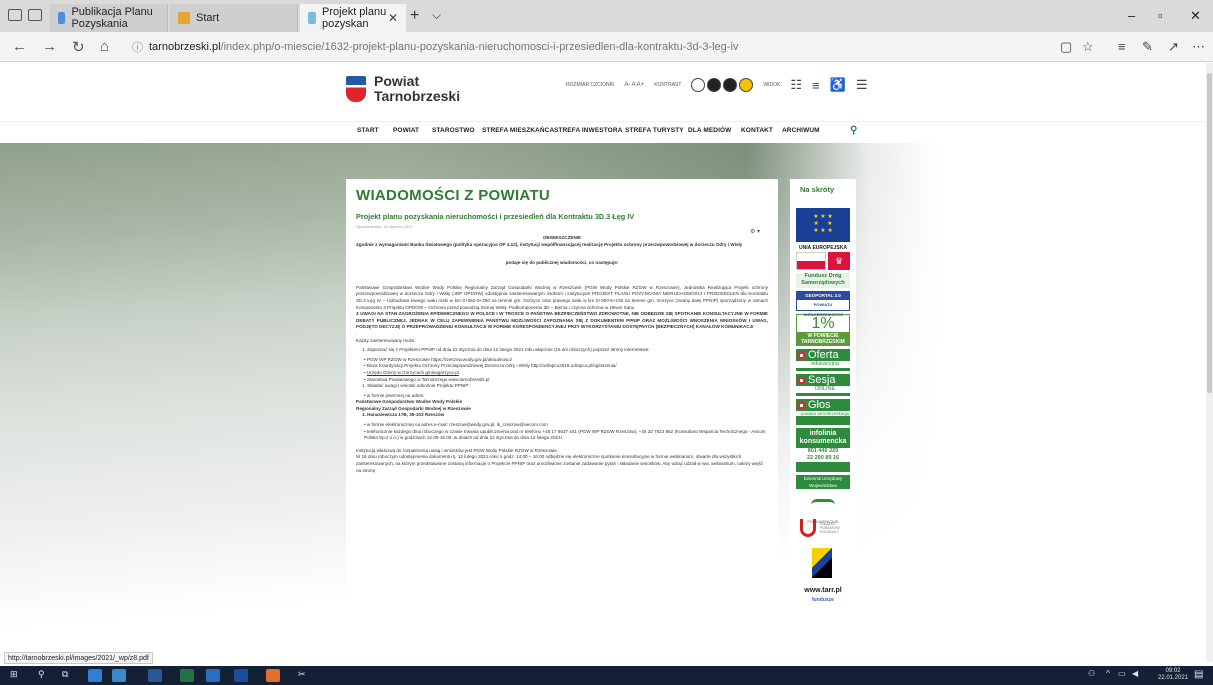 The height and width of the screenshot is (685, 1213). I want to click on nav-dla-mediow: DLA MEDIÓW, so click(709, 130).